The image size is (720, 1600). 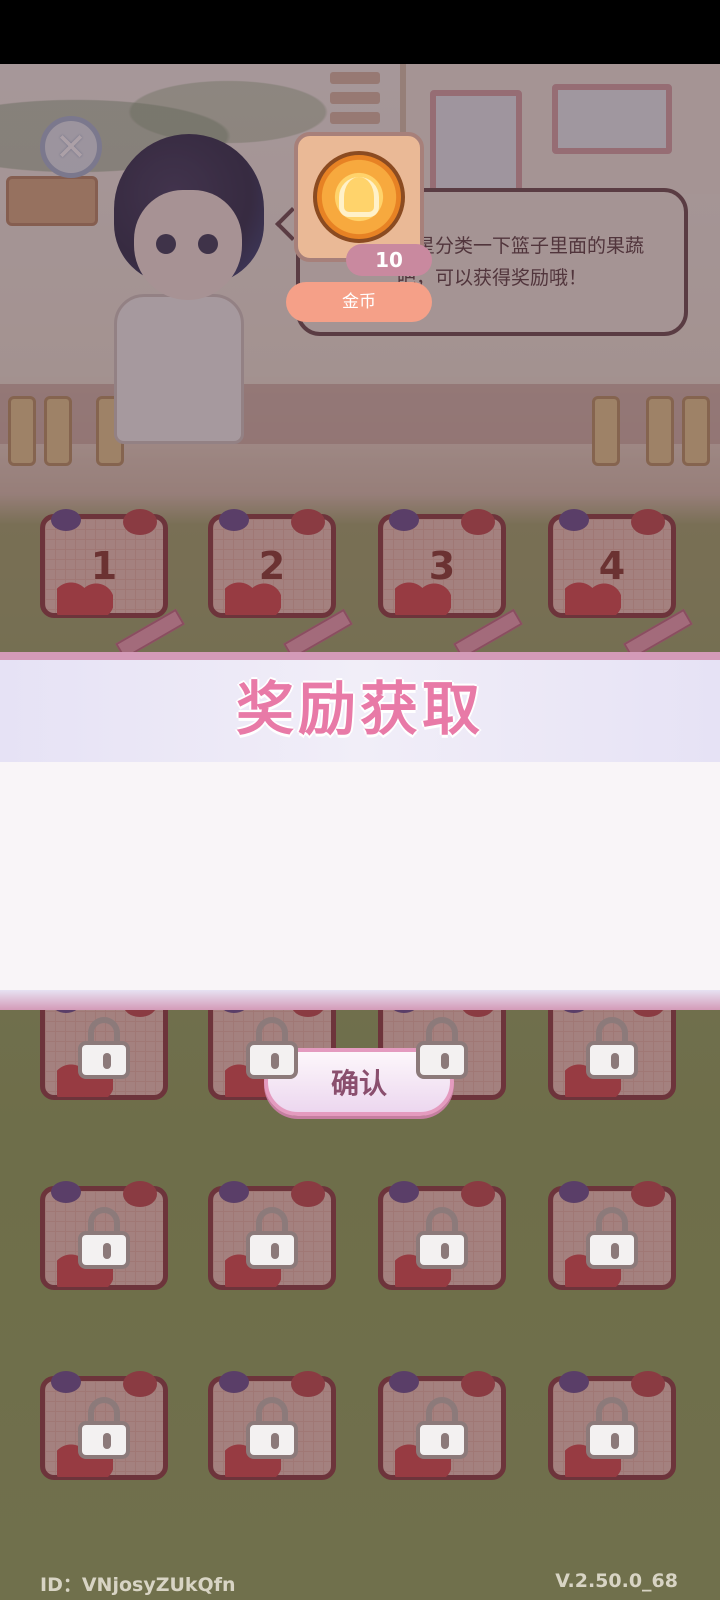 I want to click on basket-number: 1, so click(x=104, y=566).